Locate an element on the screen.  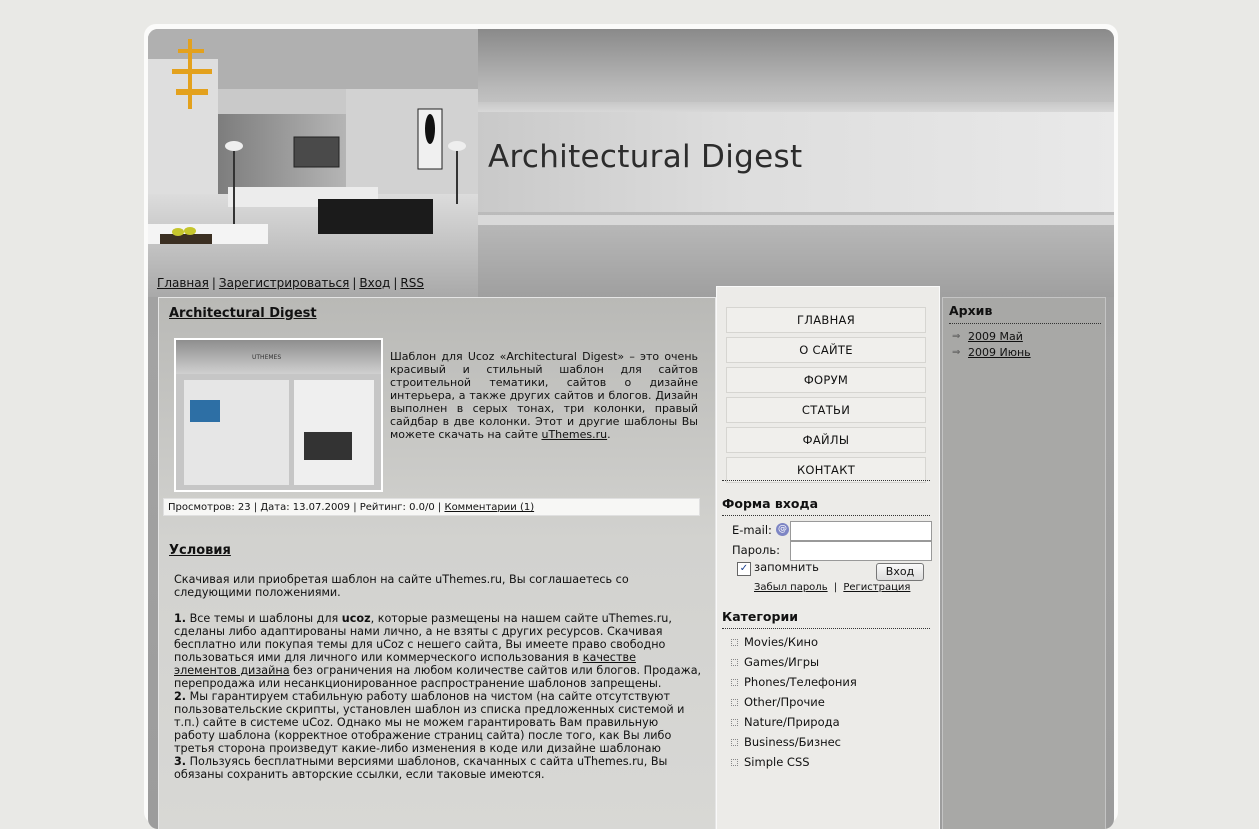
category-item: Other/Прочие is located at coordinates (831, 702).